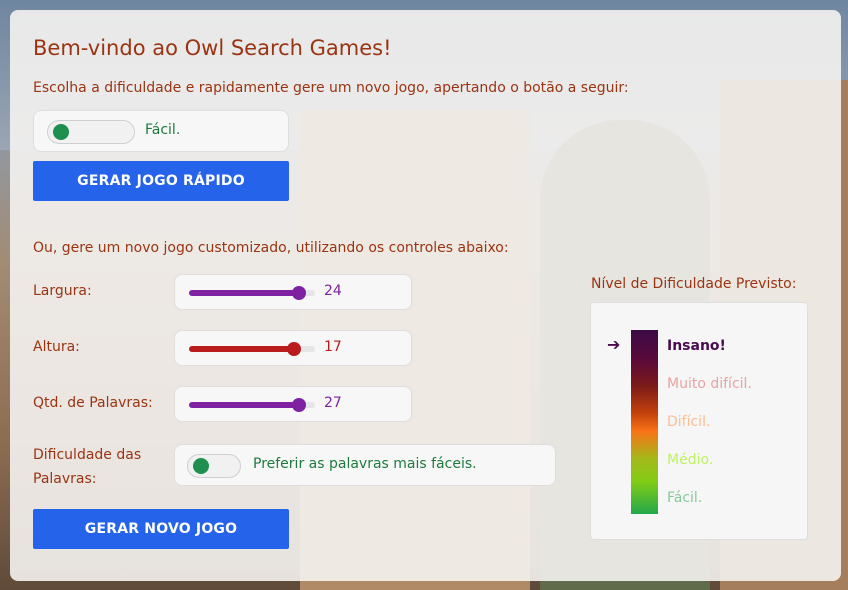 The width and height of the screenshot is (848, 590). Describe the element at coordinates (709, 384) in the screenshot. I see `level-muito-dificil: Muito difícil.` at that location.